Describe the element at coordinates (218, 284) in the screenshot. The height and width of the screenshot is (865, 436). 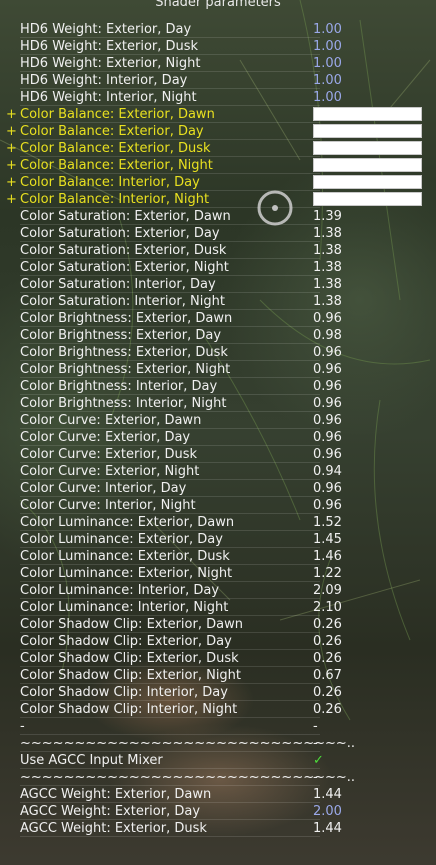
I see `parameter-row: Color Saturation: Interior, Day 1.38` at that location.